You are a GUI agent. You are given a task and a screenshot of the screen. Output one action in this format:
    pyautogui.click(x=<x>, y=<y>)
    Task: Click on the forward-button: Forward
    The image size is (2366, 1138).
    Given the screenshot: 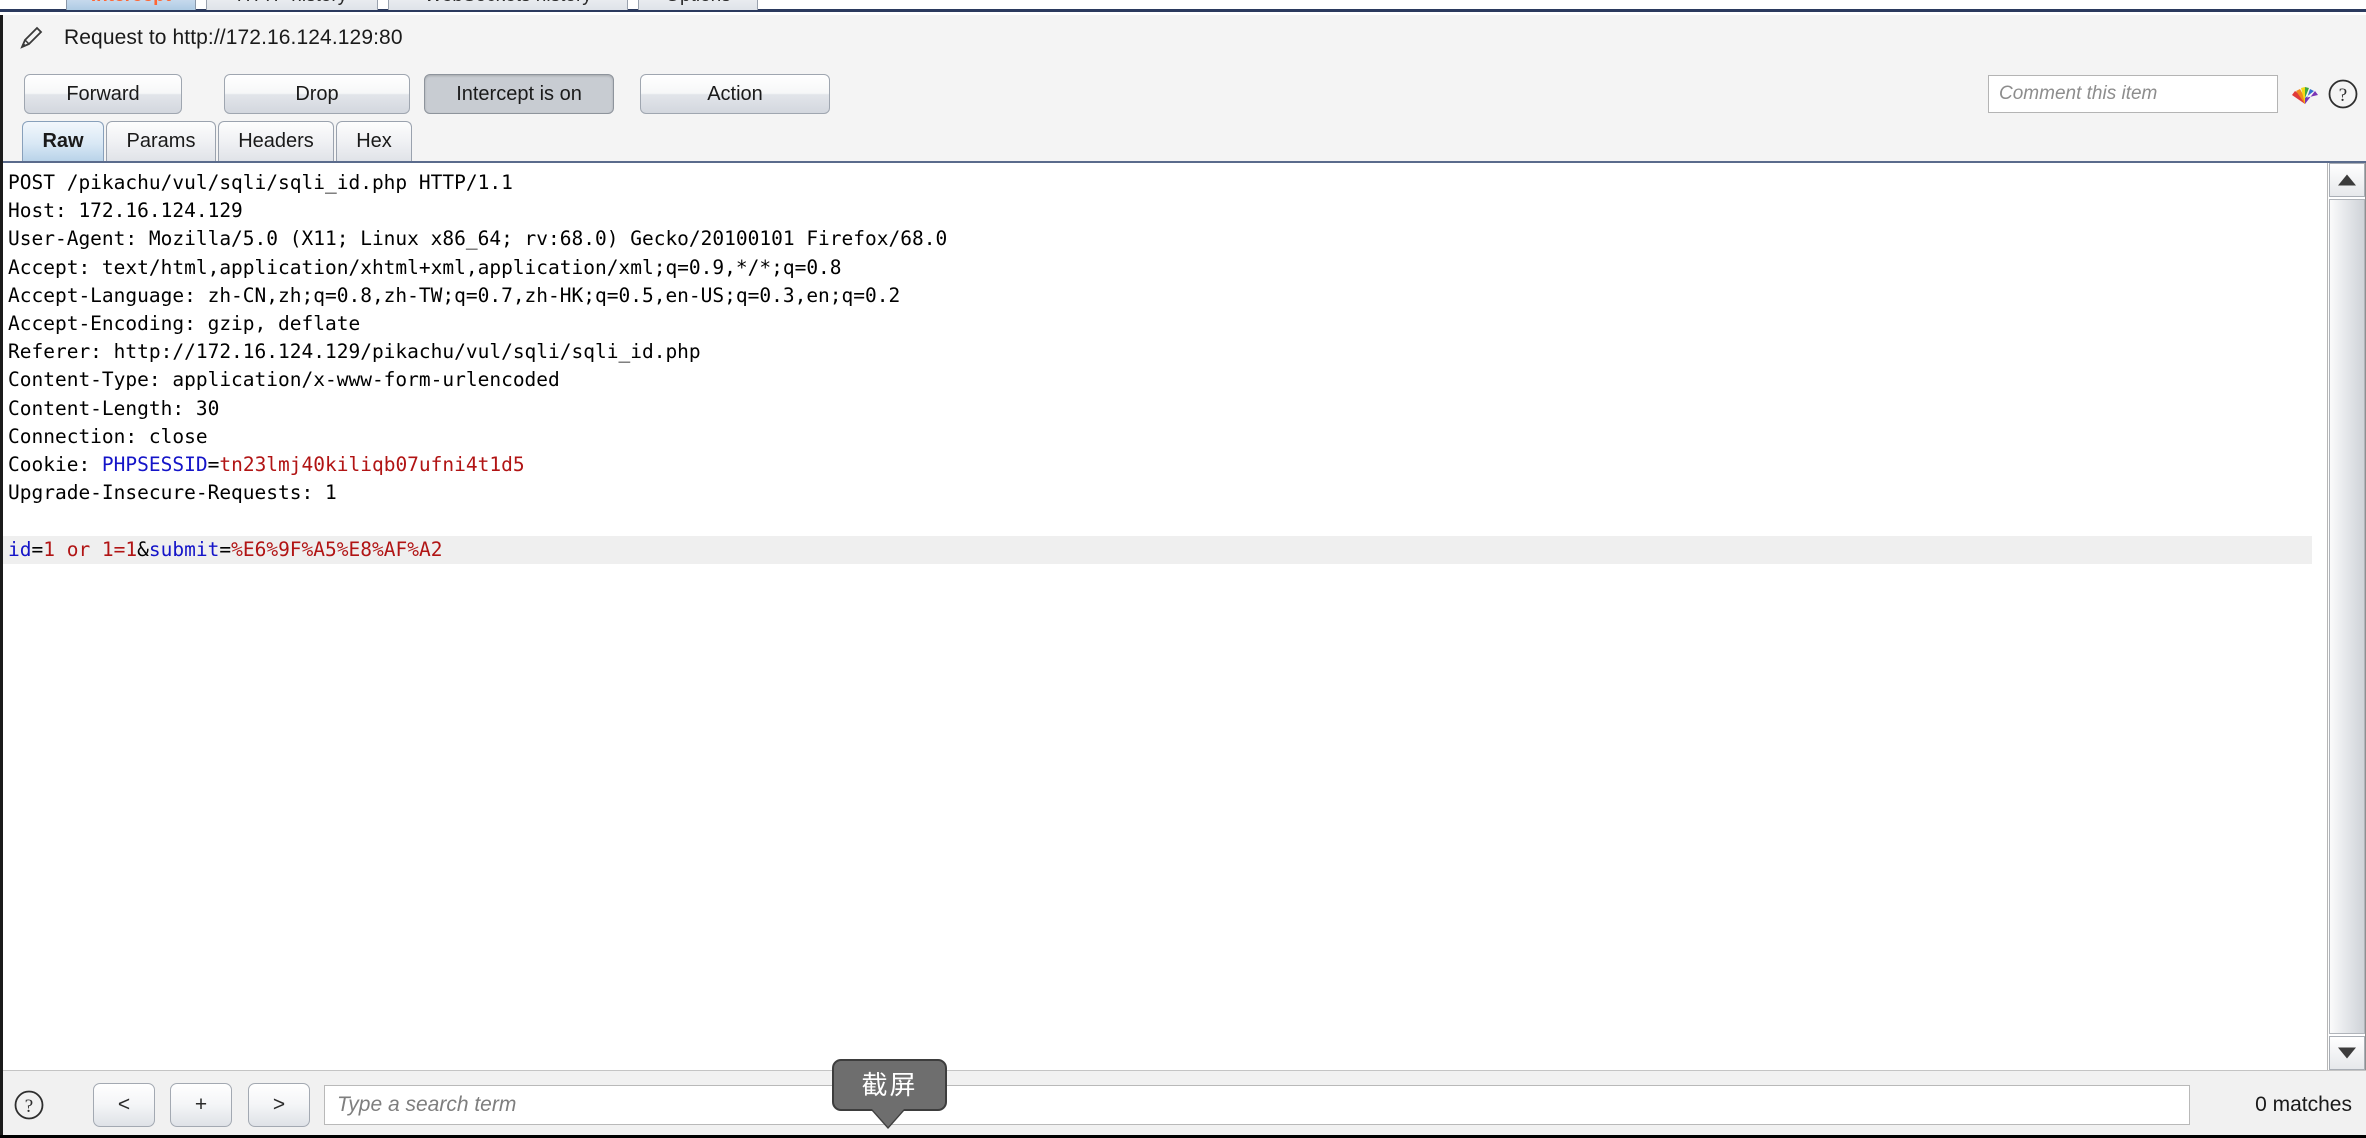 What is the action you would take?
    pyautogui.click(x=103, y=94)
    